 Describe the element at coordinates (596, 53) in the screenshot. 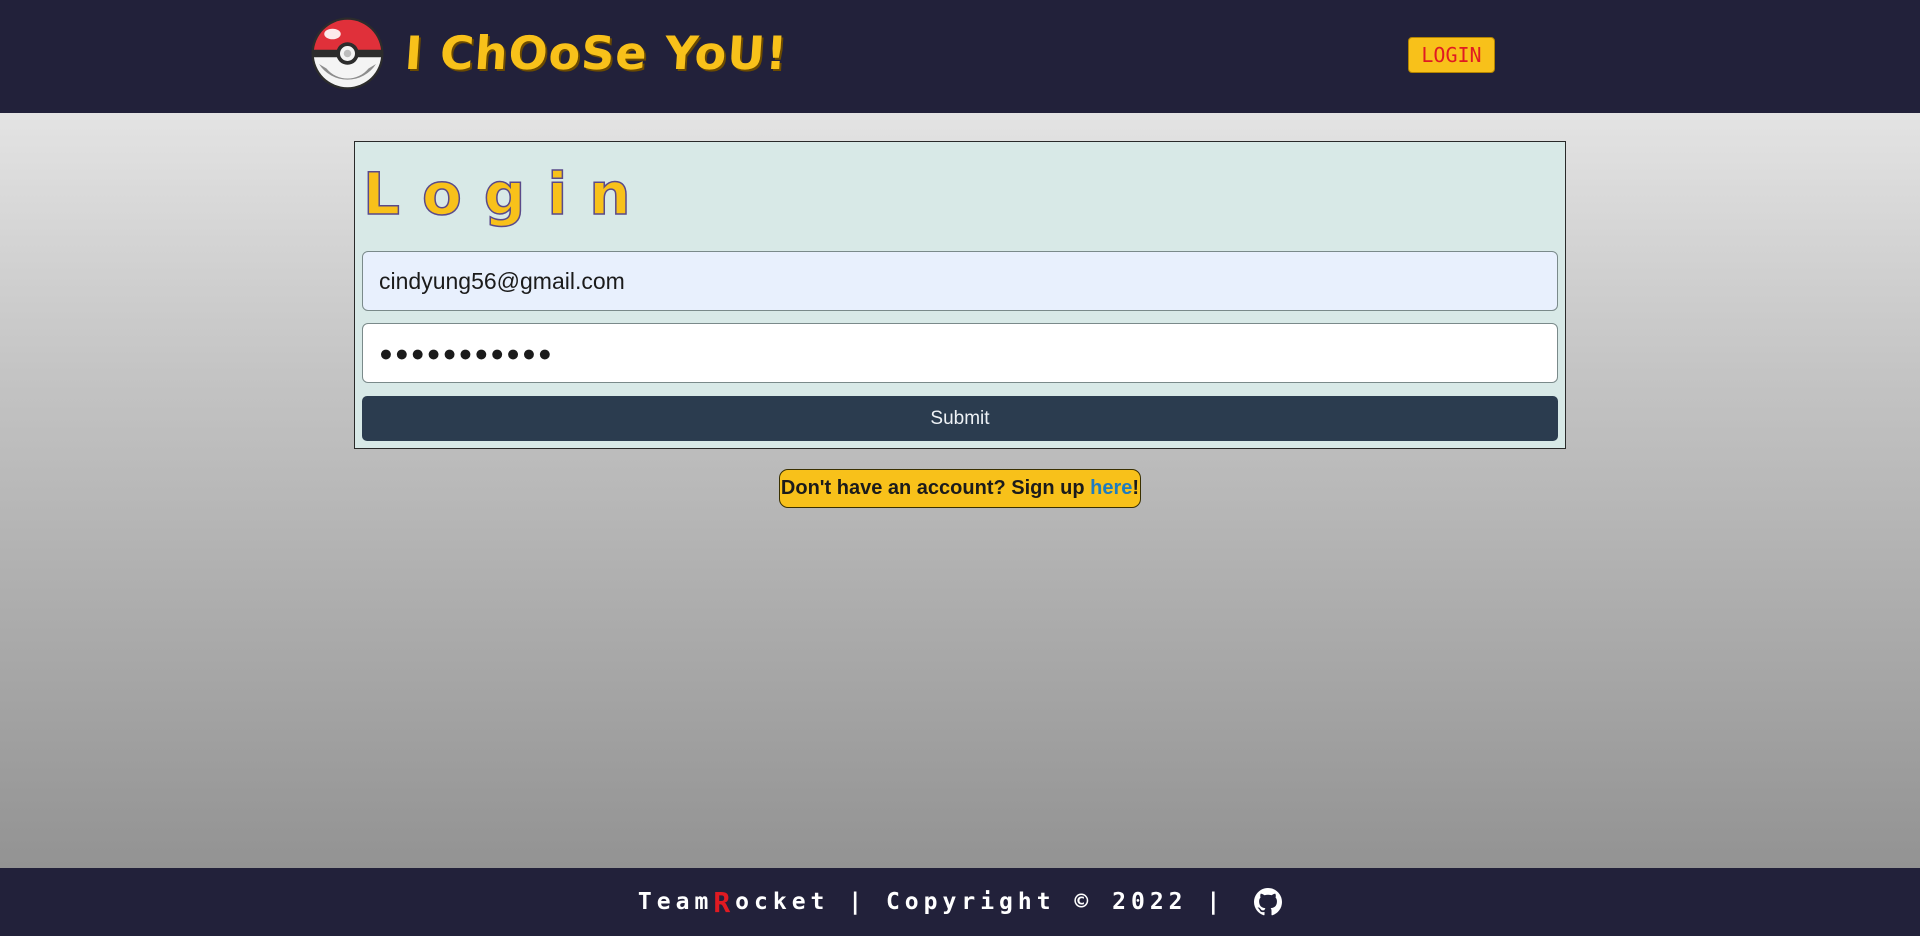

I see `brand-title: I ChOoSe YoU!` at that location.